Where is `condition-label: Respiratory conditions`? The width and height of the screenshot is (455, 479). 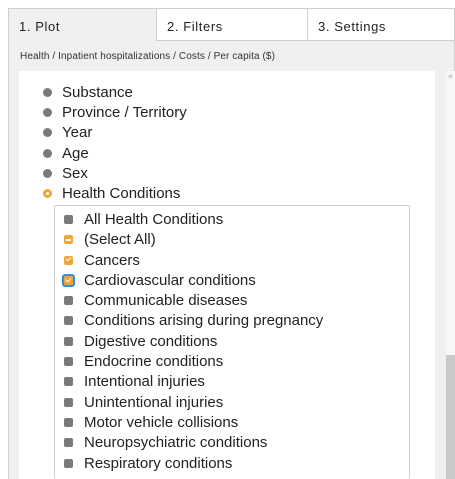 condition-label: Respiratory conditions is located at coordinates (158, 463).